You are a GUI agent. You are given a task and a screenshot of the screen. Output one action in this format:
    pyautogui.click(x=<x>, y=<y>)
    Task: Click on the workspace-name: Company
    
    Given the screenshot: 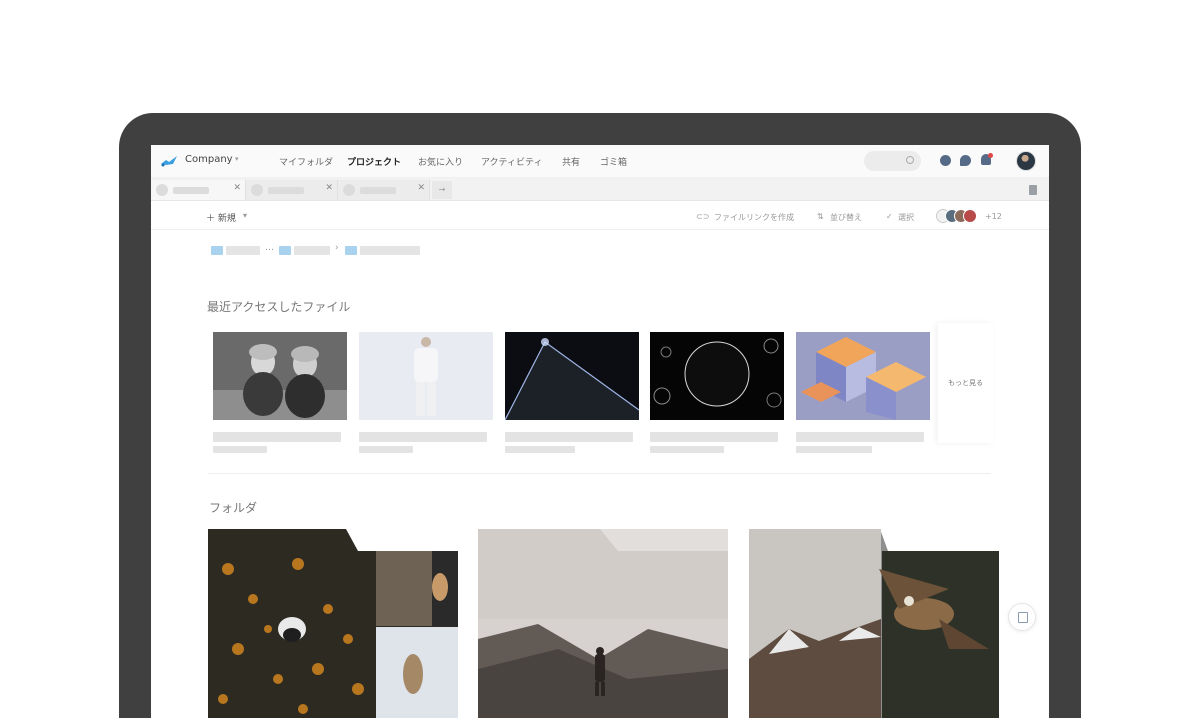 What is the action you would take?
    pyautogui.click(x=209, y=159)
    